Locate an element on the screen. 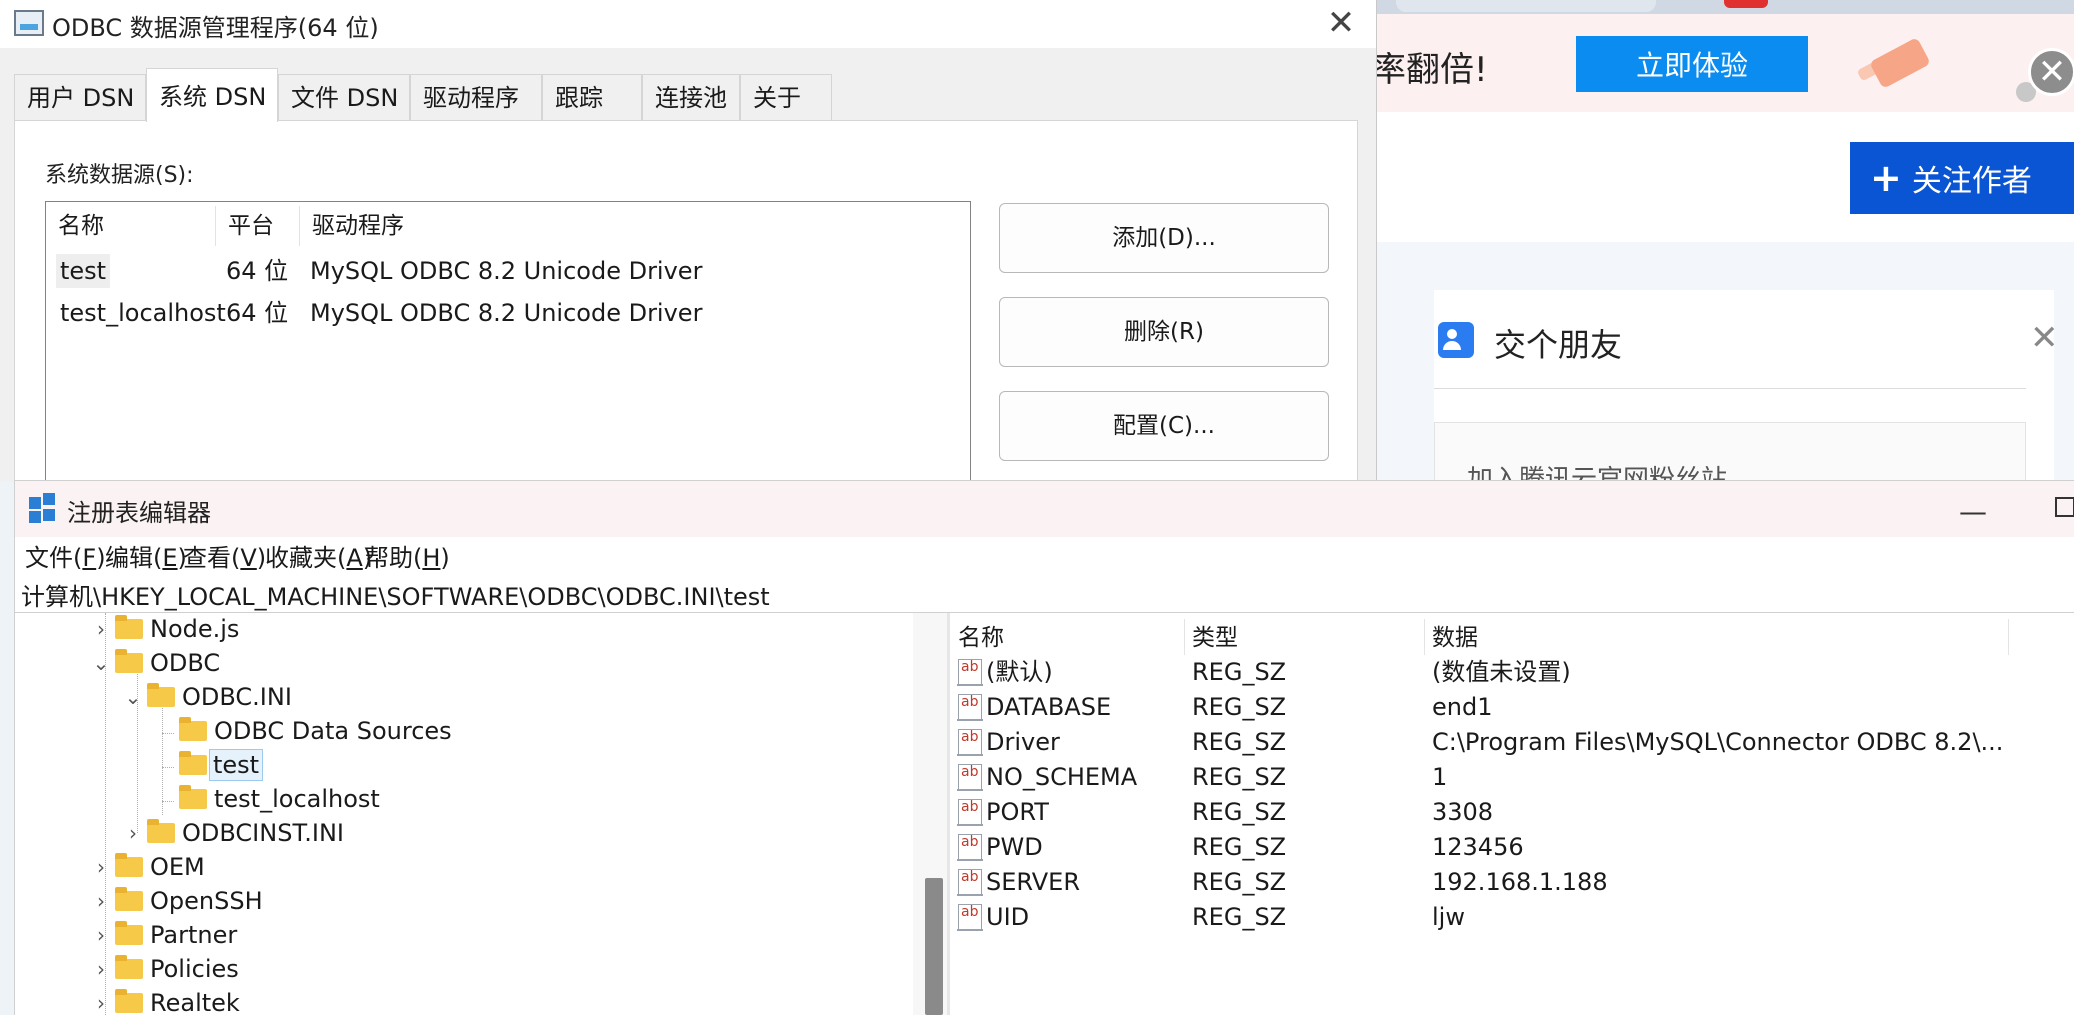 The height and width of the screenshot is (1015, 2074). tab-file-dsn: 文件 DSN is located at coordinates (344, 97).